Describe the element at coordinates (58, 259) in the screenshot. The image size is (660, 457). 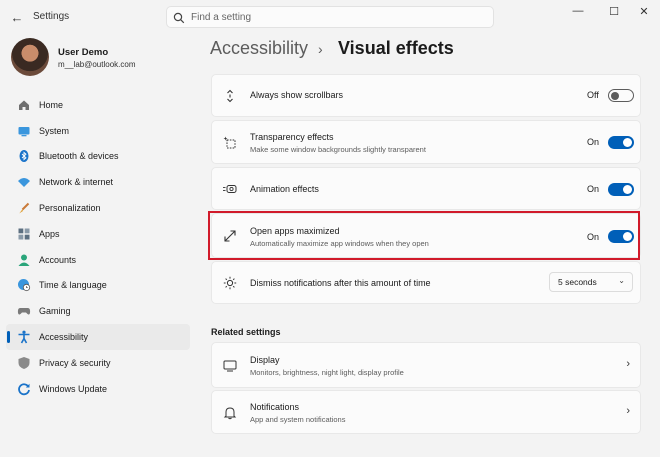
I see `sidebar-item-label: Accounts` at that location.